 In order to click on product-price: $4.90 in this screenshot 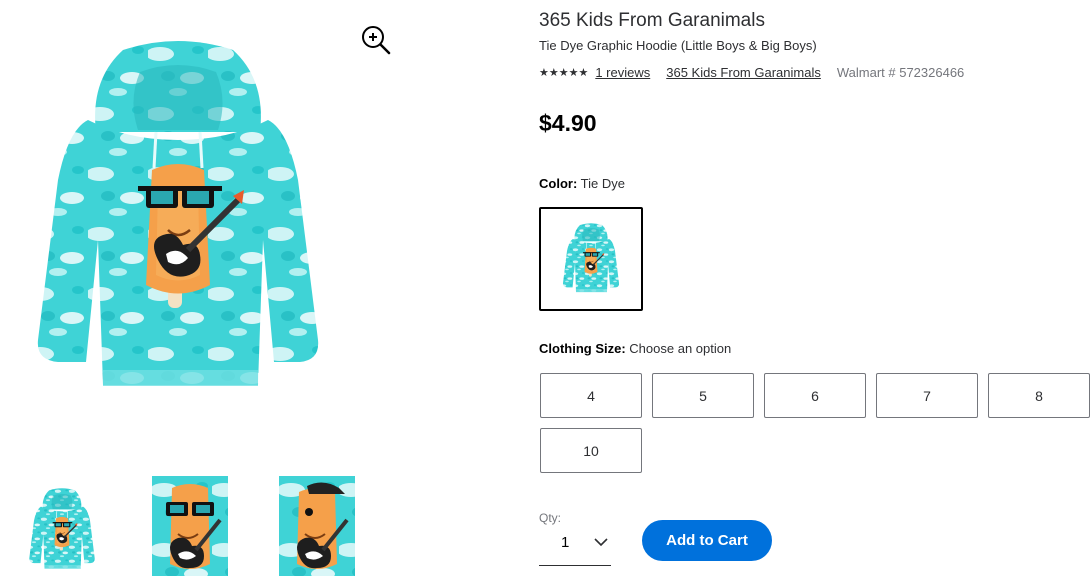, I will do `click(568, 123)`.